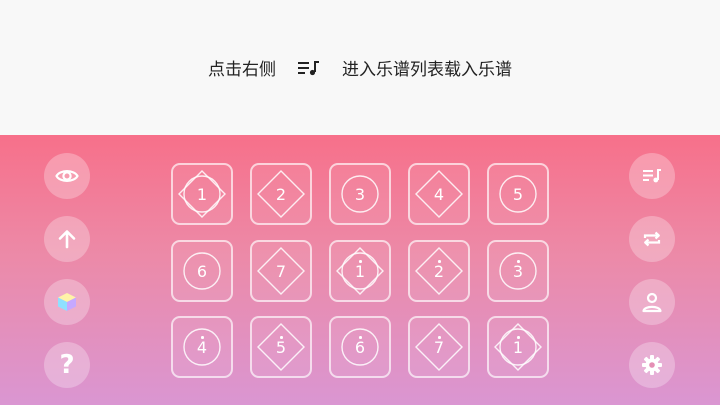  I want to click on toggle-visibility-button, so click(67, 176).